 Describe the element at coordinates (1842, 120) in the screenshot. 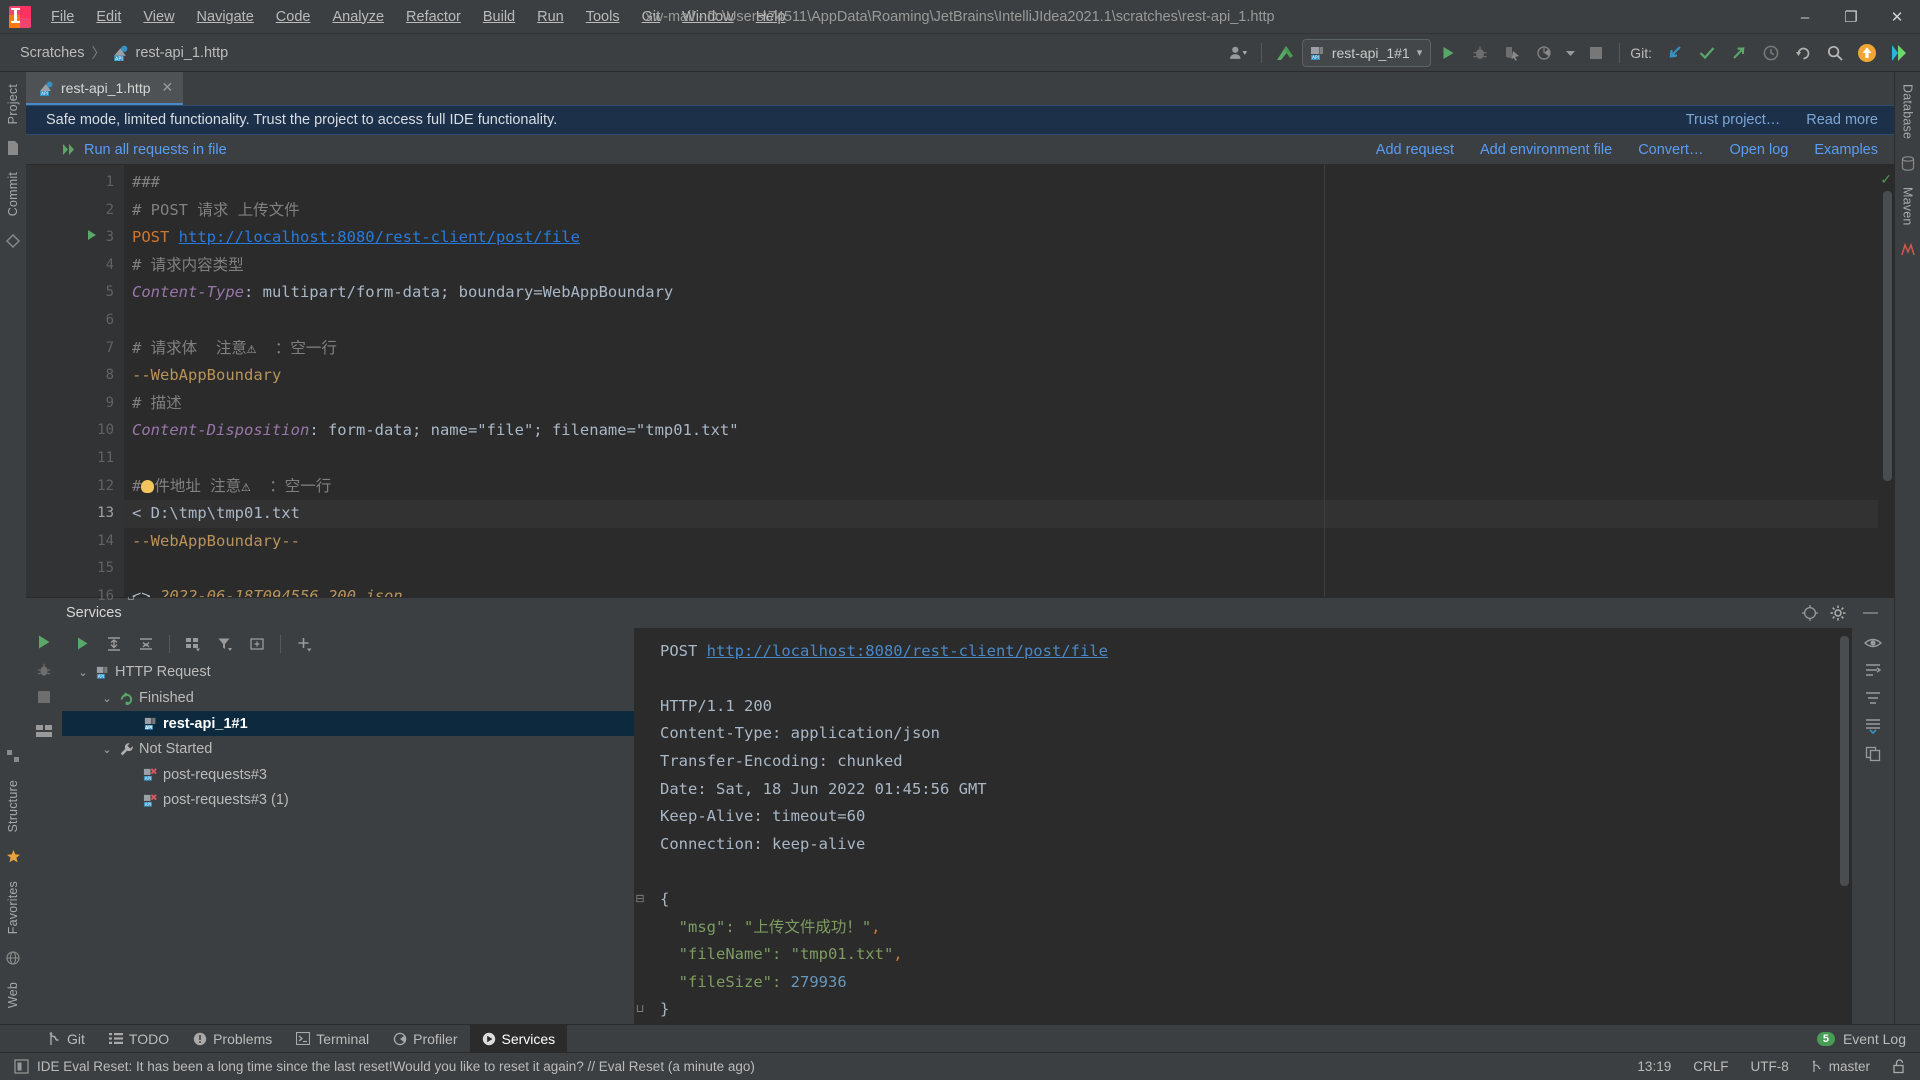

I see `read-more-link: Read more` at that location.